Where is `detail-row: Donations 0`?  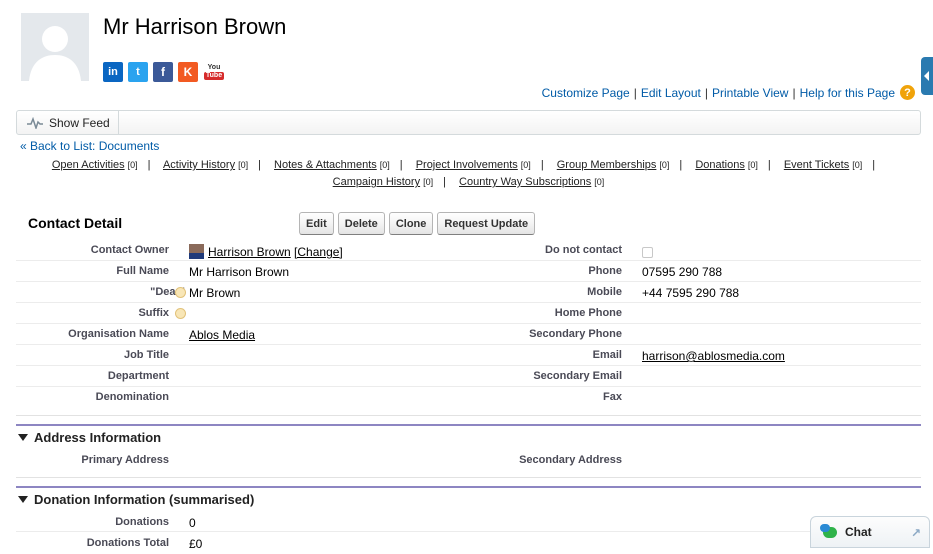 detail-row: Donations 0 is located at coordinates (468, 521).